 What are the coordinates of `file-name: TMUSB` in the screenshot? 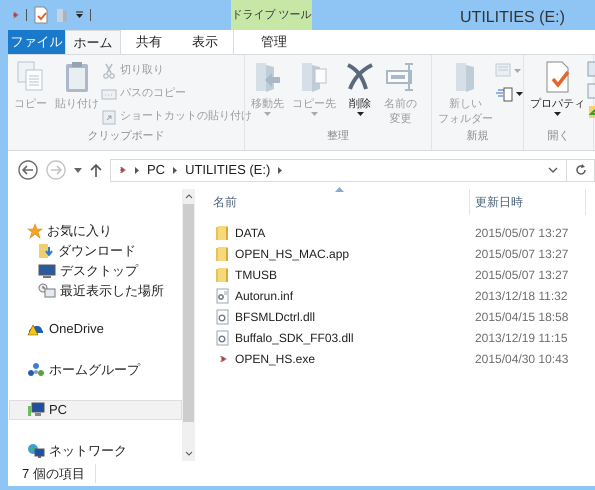 It's located at (256, 275).